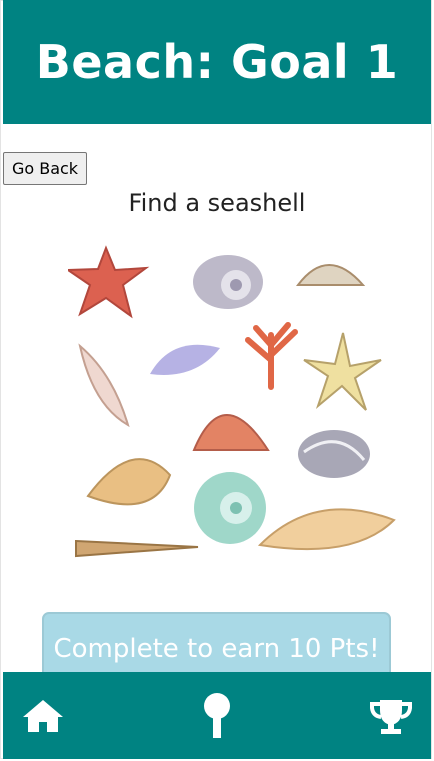 The height and width of the screenshot is (761, 434). I want to click on nav-map, so click(217, 716).